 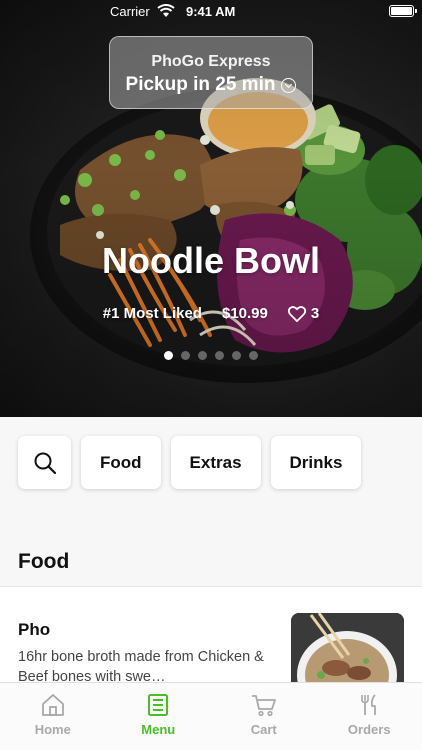 I want to click on category-food: Food, so click(x=121, y=462).